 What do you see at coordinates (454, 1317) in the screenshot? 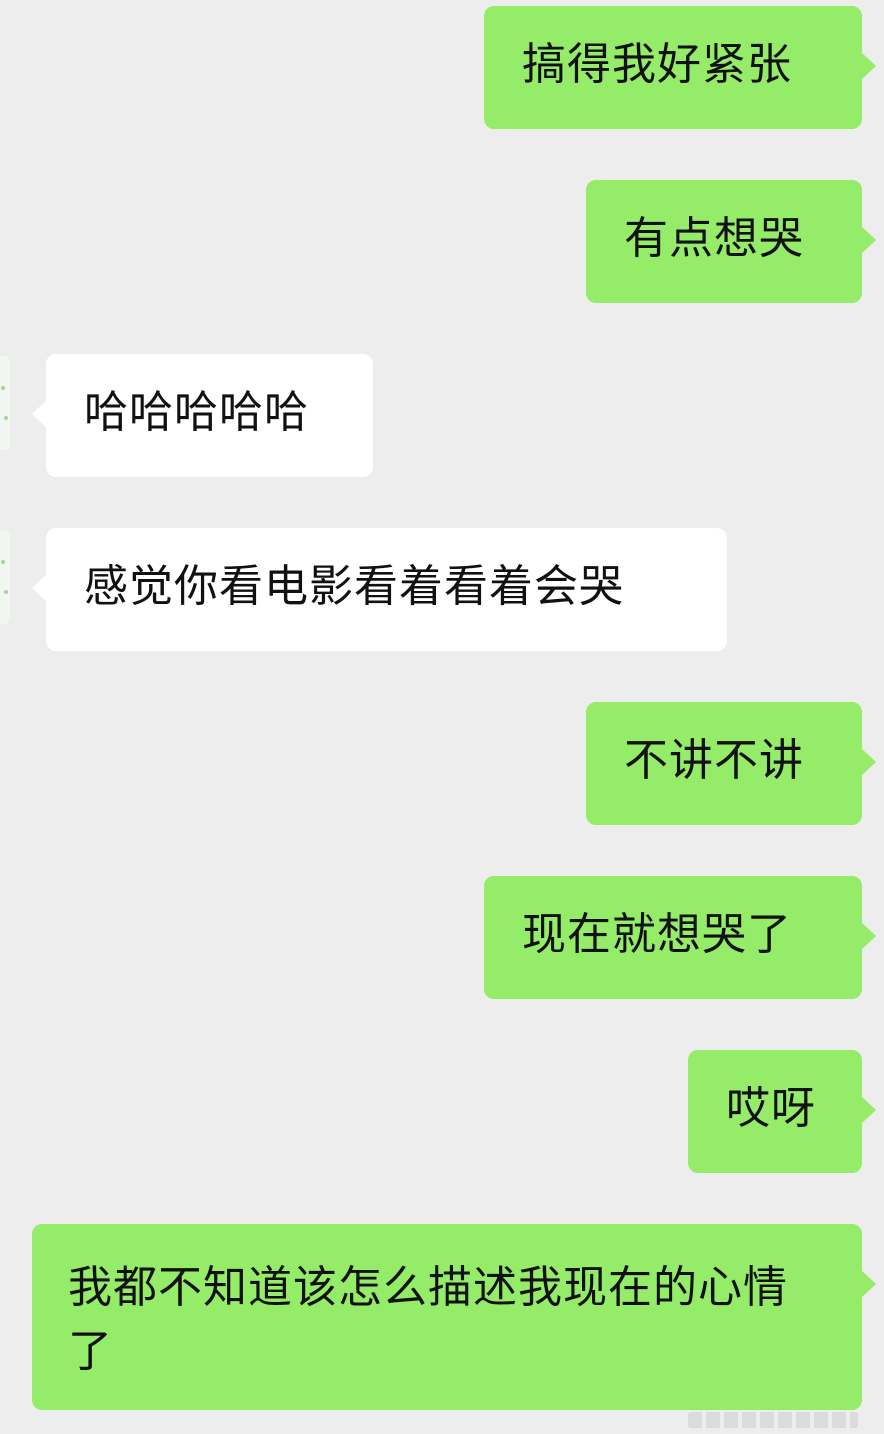
I see `outgoing-message: 我都不知道该怎么描述我现在的心情了` at bounding box center [454, 1317].